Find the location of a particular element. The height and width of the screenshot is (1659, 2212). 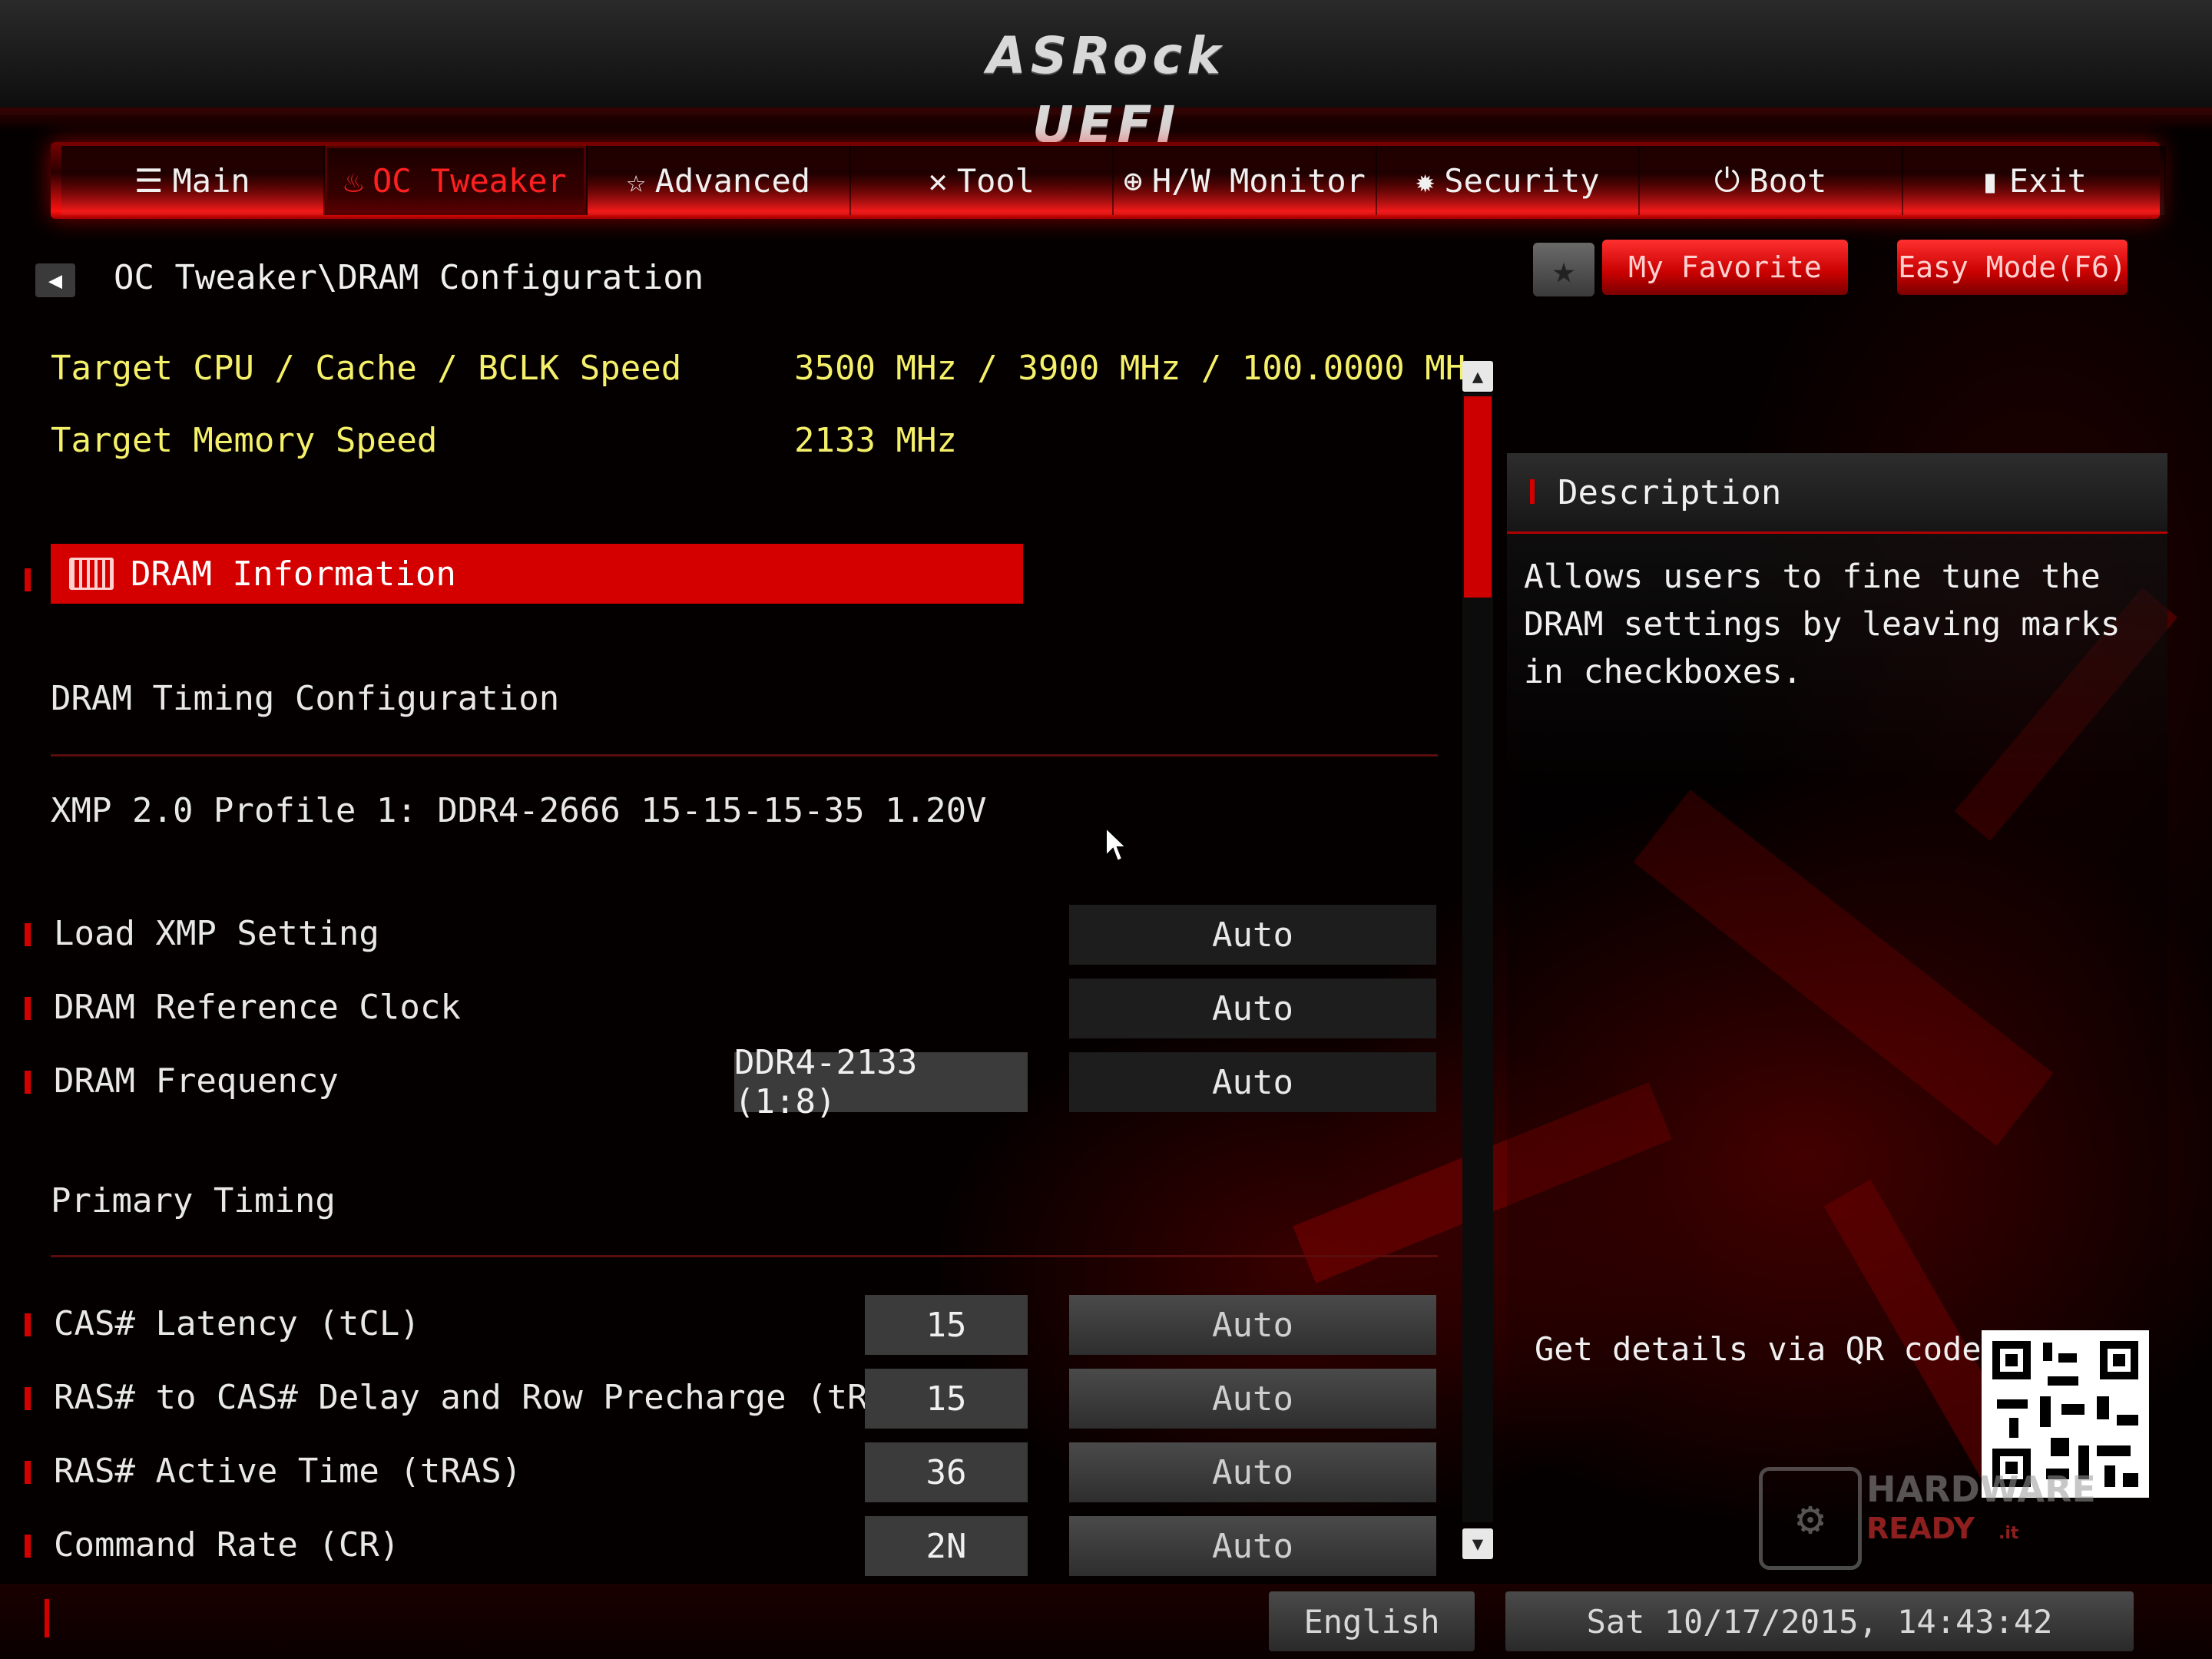

dram-information-button: DRAM Information is located at coordinates (537, 574).